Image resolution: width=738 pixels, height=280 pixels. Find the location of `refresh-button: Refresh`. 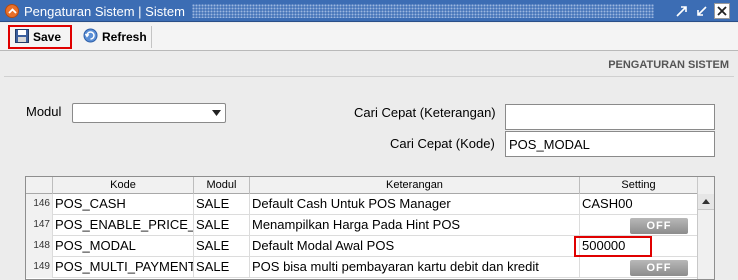

refresh-button: Refresh is located at coordinates (115, 37).